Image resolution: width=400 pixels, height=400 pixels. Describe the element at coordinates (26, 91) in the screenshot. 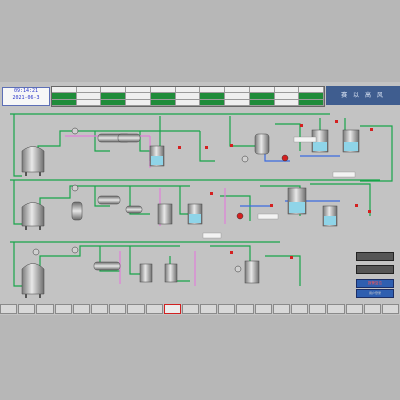

I see `clock-time: 09:14:21` at that location.